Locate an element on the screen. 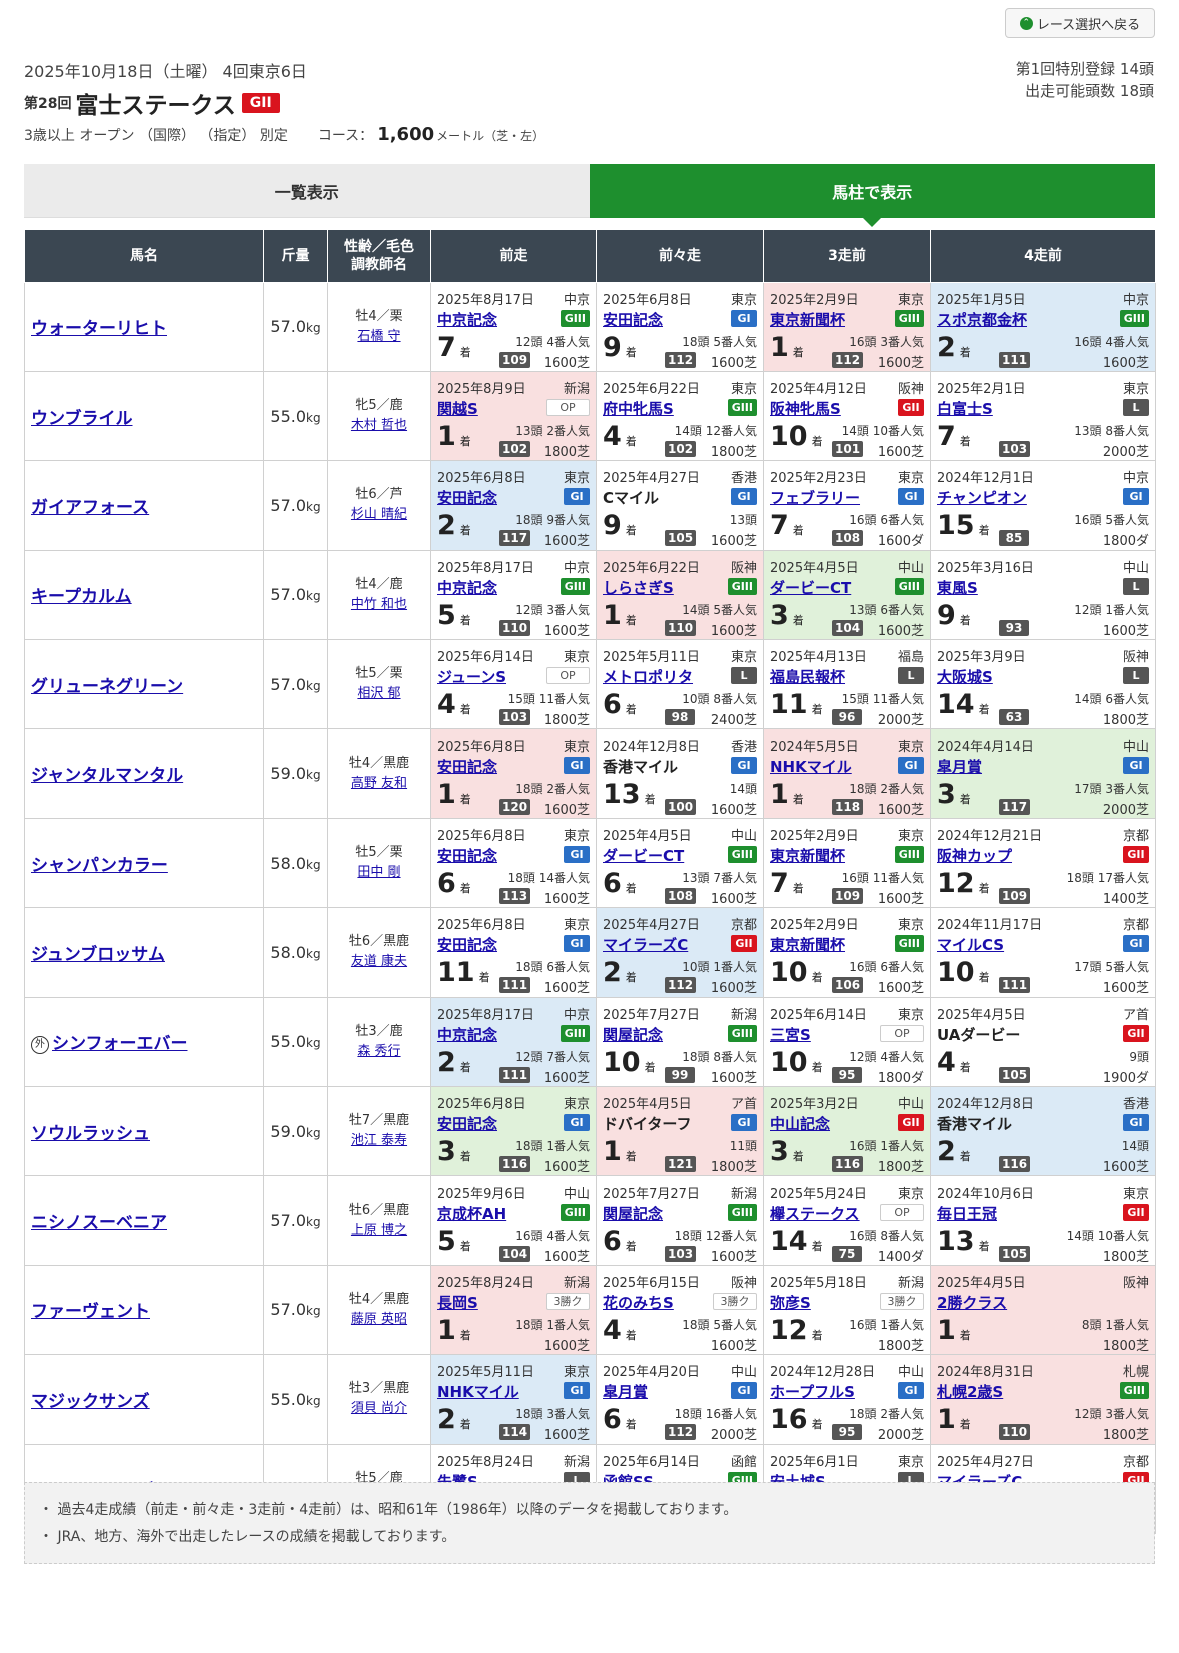 Image resolution: width=1179 pixels, height=1653 pixels. horse-name-link: ウンブライル is located at coordinates (82, 419).